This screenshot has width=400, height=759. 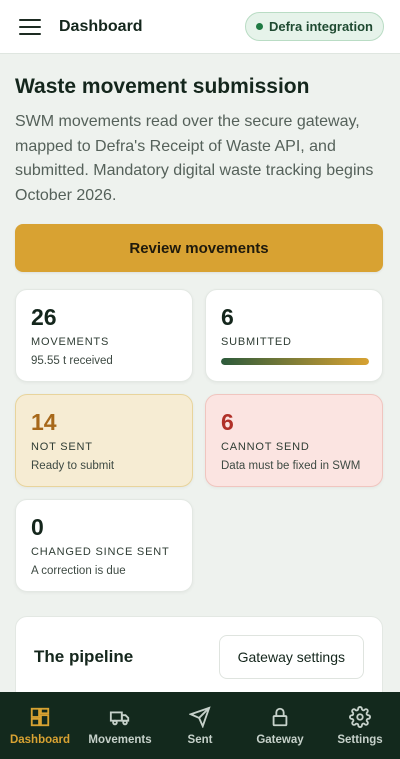 What do you see at coordinates (162, 86) in the screenshot?
I see `page-title: Waste movement submission` at bounding box center [162, 86].